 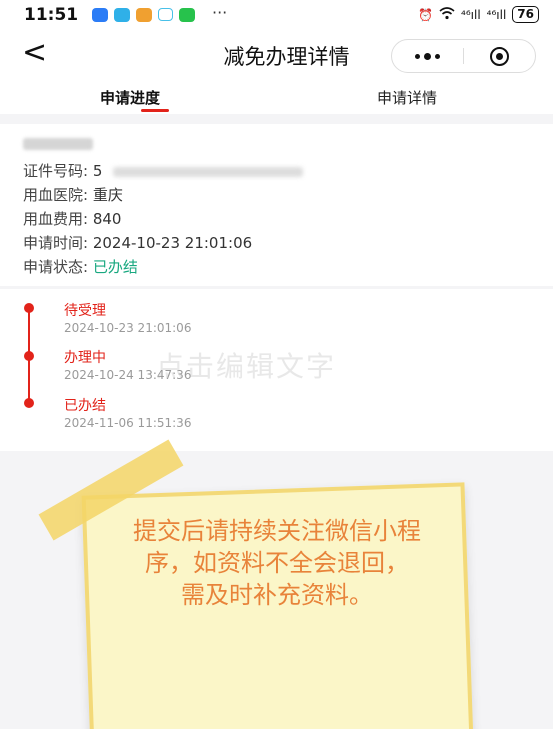 I want to click on status-row: 申请状态: 已办结, so click(x=80, y=266).